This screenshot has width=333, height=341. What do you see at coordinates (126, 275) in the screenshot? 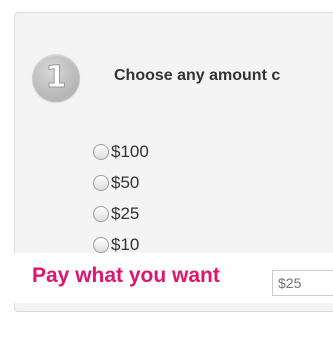
I see `overlay-title: Pay what you want` at bounding box center [126, 275].